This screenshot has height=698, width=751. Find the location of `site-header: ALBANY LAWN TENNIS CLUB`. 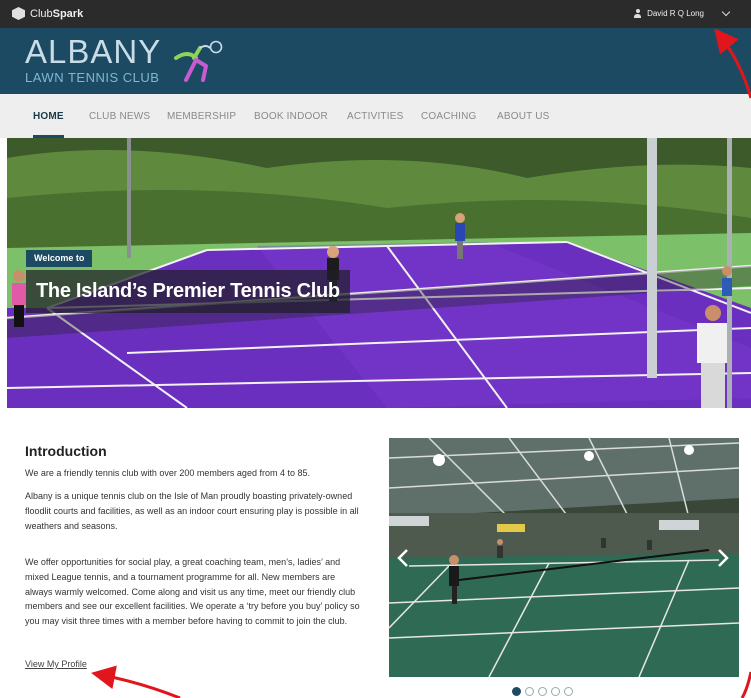

site-header: ALBANY LAWN TENNIS CLUB is located at coordinates (375, 61).